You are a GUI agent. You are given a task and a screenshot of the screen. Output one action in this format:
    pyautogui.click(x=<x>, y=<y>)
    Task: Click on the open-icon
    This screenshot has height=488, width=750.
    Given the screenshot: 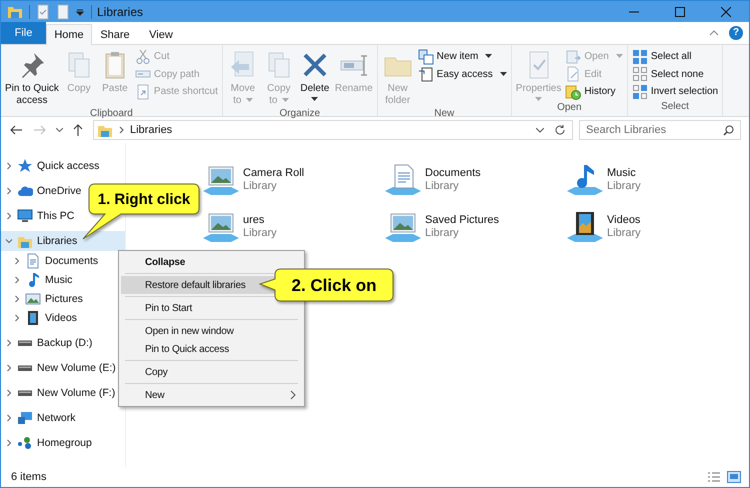 What is the action you would take?
    pyautogui.click(x=573, y=56)
    